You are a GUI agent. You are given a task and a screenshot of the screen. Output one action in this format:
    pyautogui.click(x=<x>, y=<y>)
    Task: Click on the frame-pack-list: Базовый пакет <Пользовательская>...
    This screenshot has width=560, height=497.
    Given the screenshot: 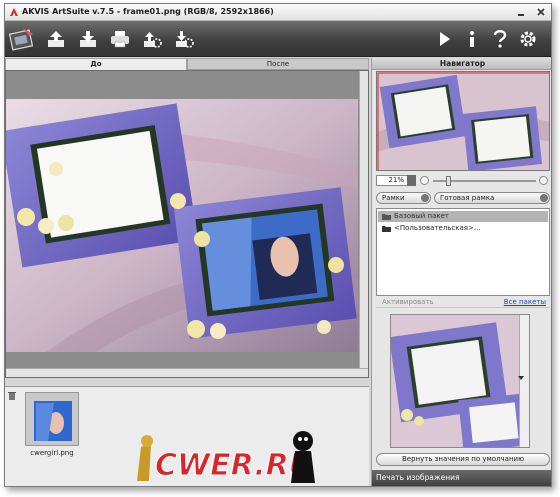 What is the action you would take?
    pyautogui.click(x=463, y=252)
    